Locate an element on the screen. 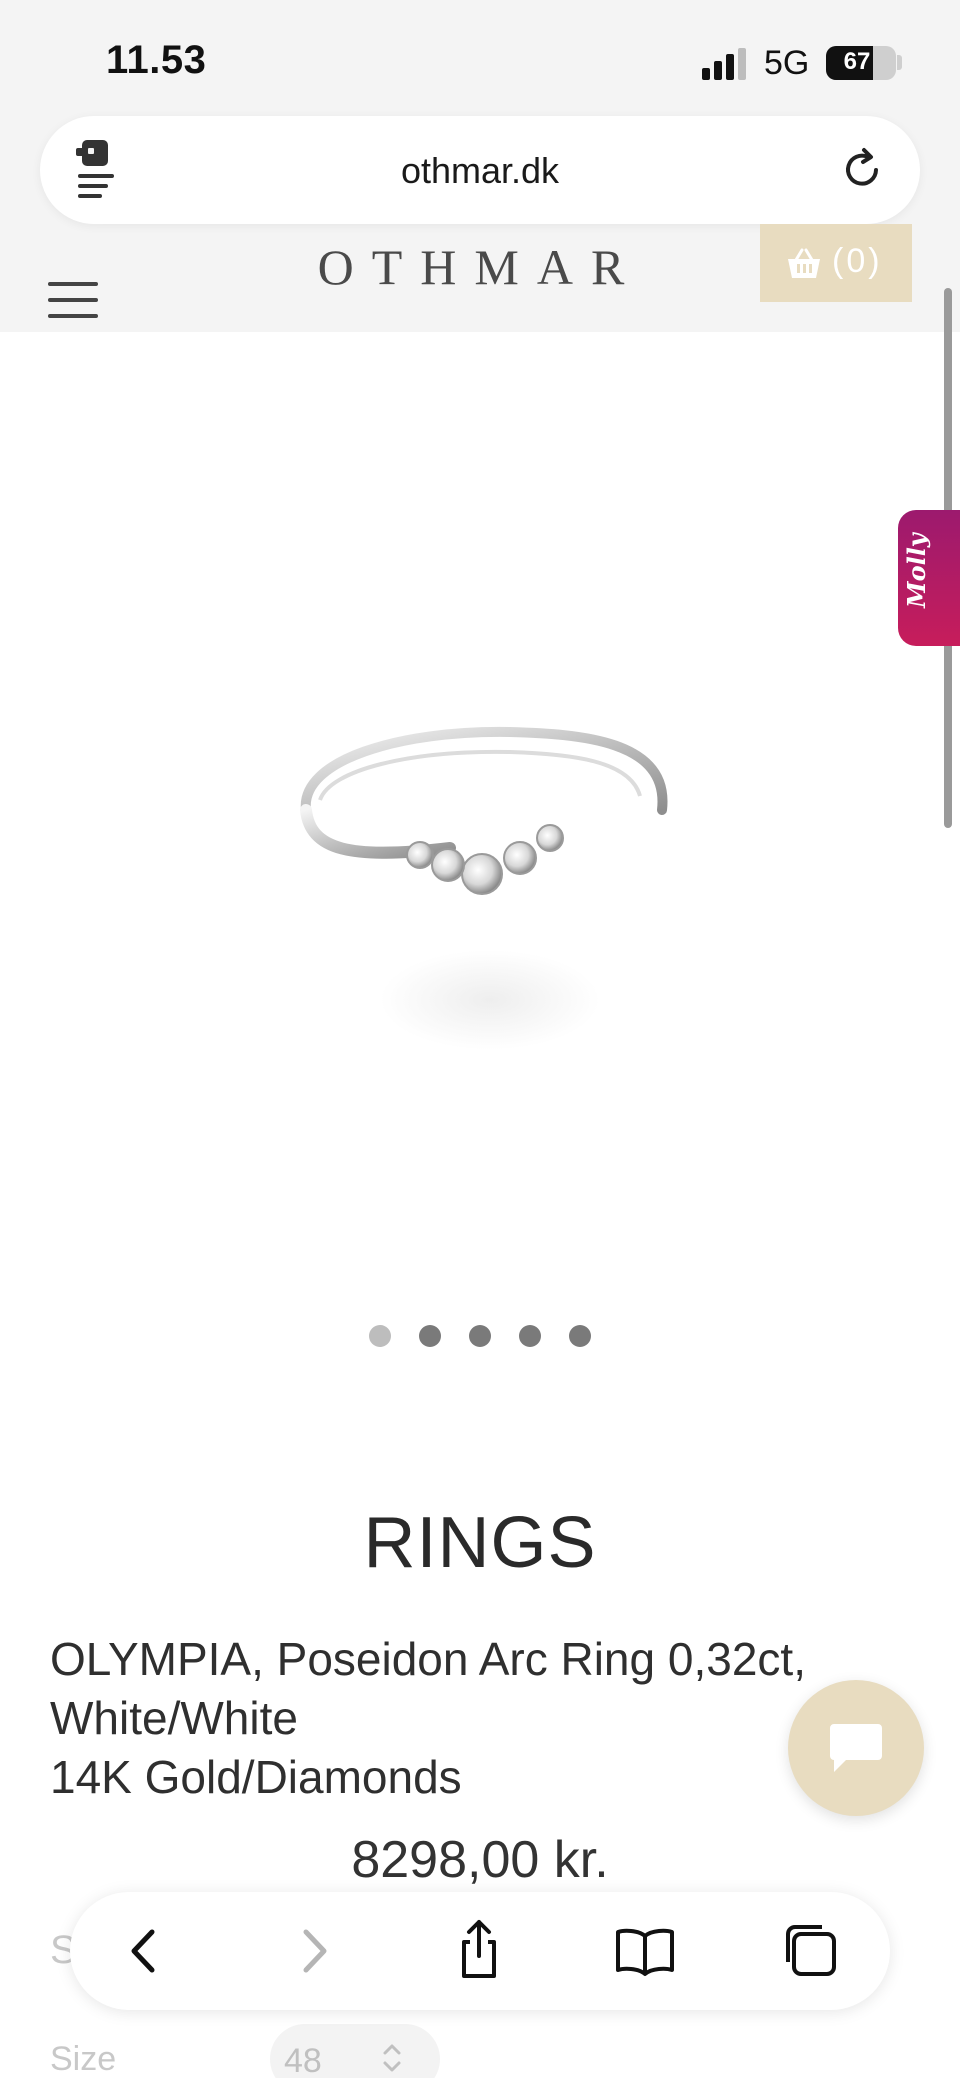 The height and width of the screenshot is (2078, 960). size-label: Size is located at coordinates (83, 2059).